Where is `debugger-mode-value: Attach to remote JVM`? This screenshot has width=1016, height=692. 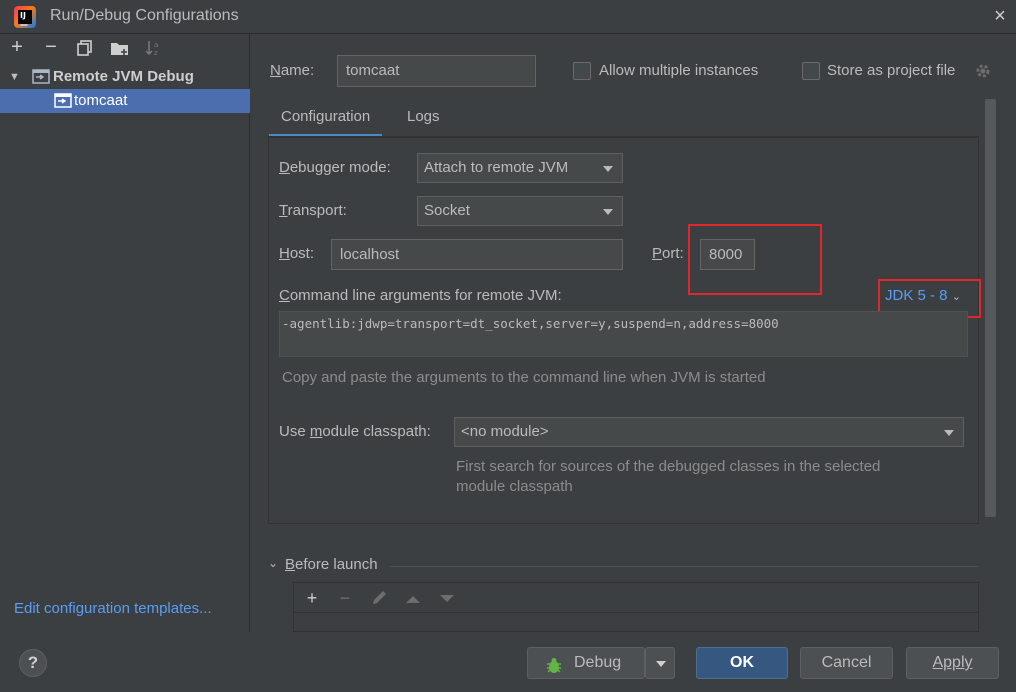 debugger-mode-value: Attach to remote JVM is located at coordinates (496, 167).